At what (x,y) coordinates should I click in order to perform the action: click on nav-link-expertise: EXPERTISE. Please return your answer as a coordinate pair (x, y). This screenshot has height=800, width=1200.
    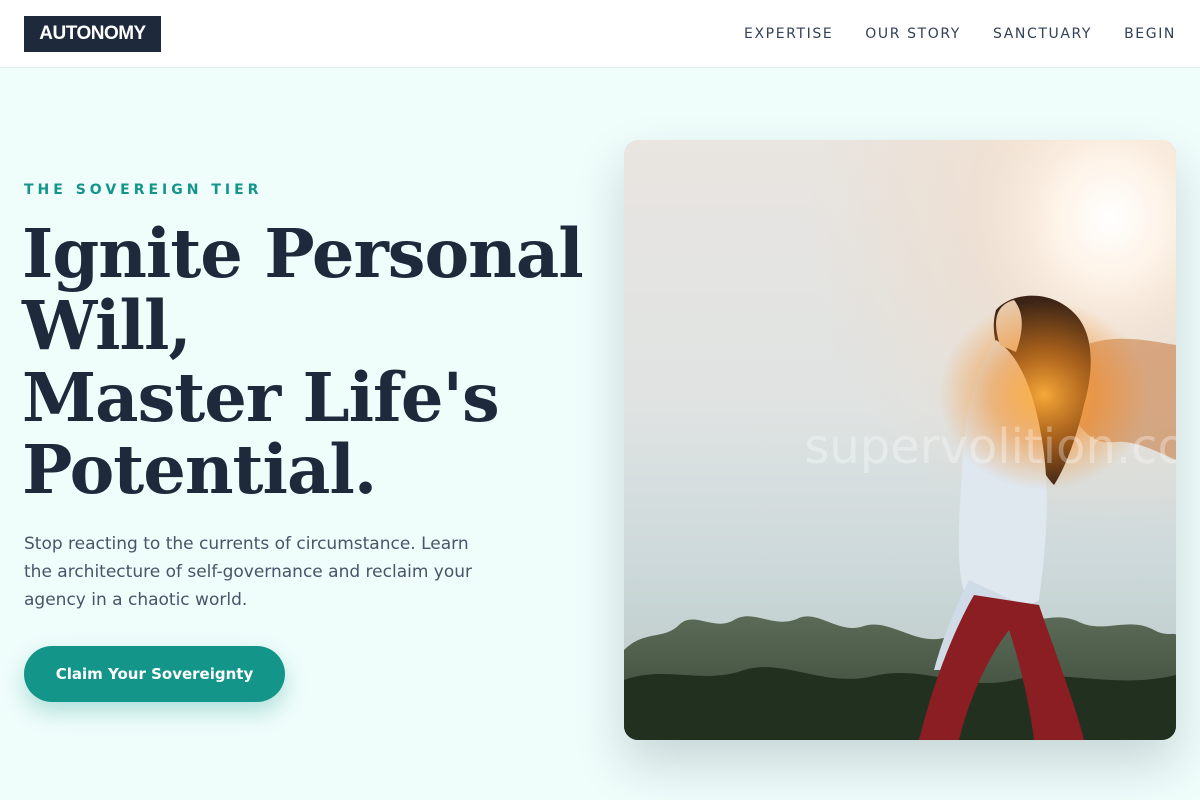
    Looking at the image, I should click on (788, 34).